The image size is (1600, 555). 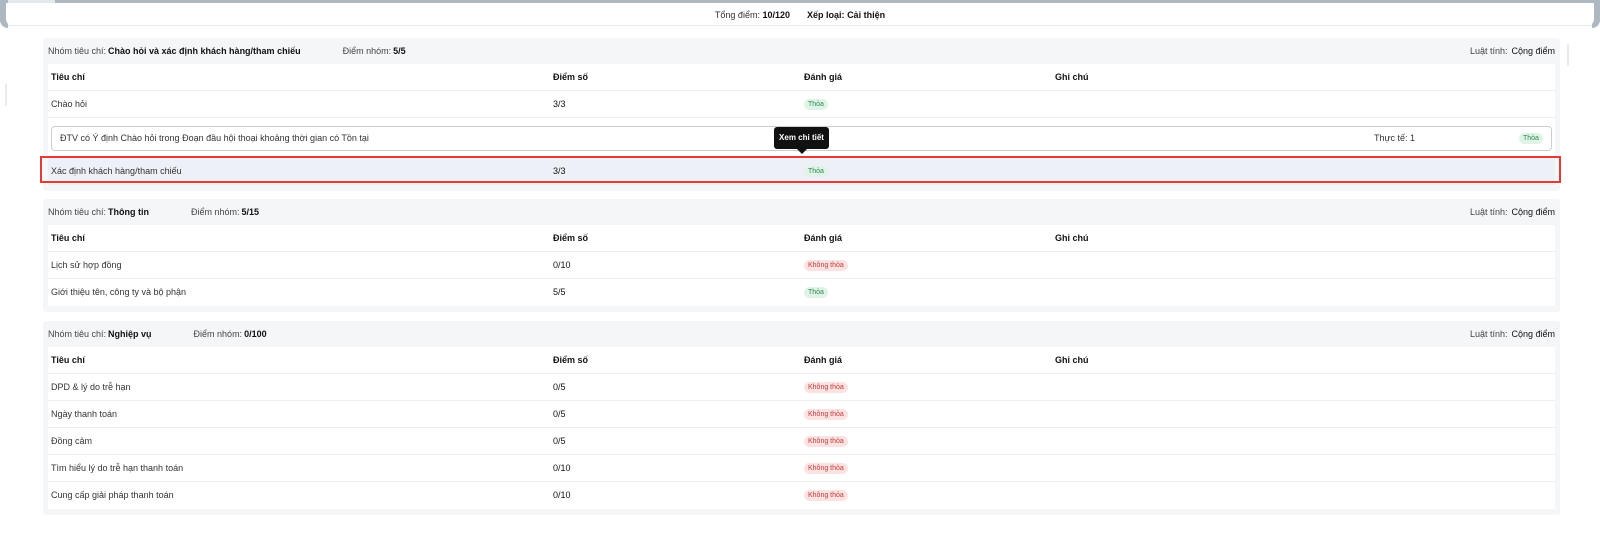 I want to click on criterion-name: DPD & lý do trễ hạn, so click(x=91, y=387).